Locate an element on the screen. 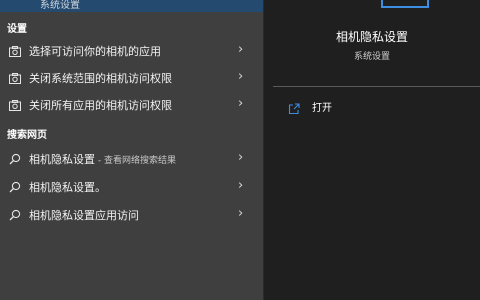 The image size is (480, 300). web-item-label: 相机隐私设置 is located at coordinates (62, 159).